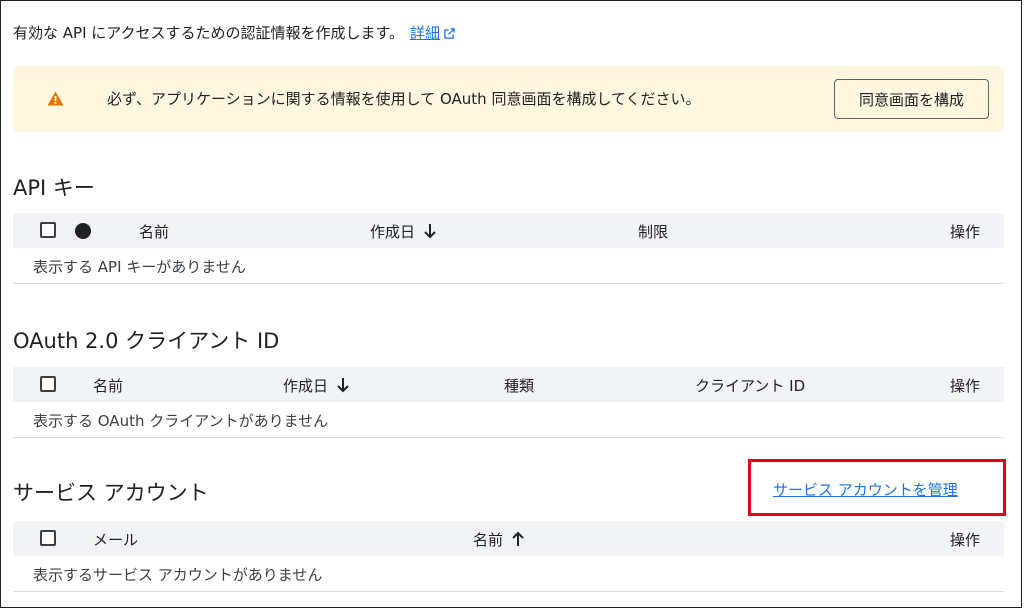  What do you see at coordinates (111, 493) in the screenshot?
I see `service-accounts-title: サービス アカウント` at bounding box center [111, 493].